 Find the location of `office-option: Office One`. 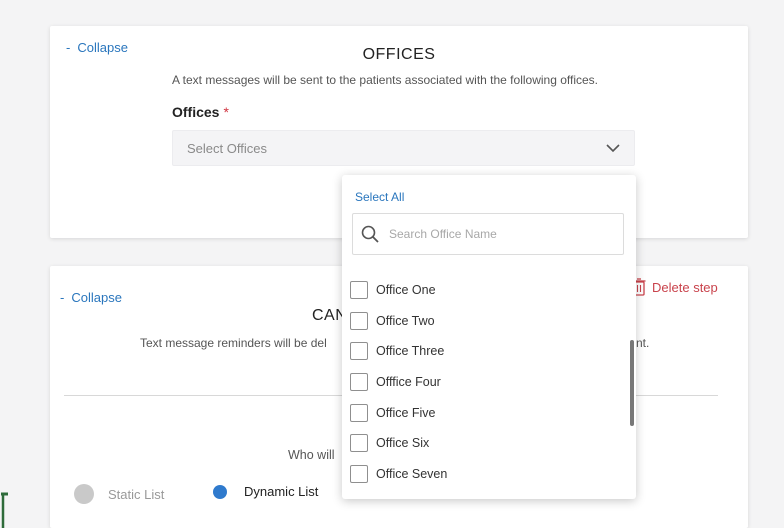

office-option: Office One is located at coordinates (485, 290).